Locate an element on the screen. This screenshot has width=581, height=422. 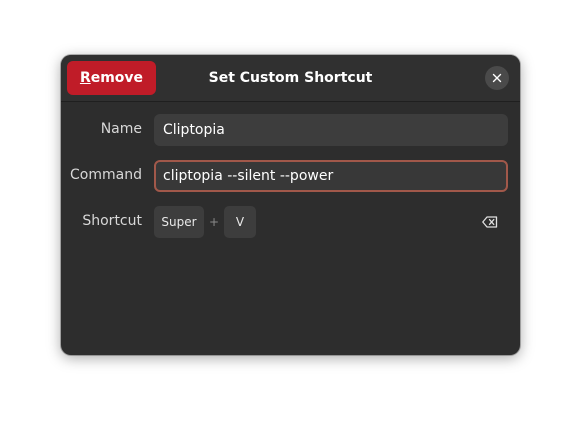
shortcut-label: Shortcut is located at coordinates (112, 221).